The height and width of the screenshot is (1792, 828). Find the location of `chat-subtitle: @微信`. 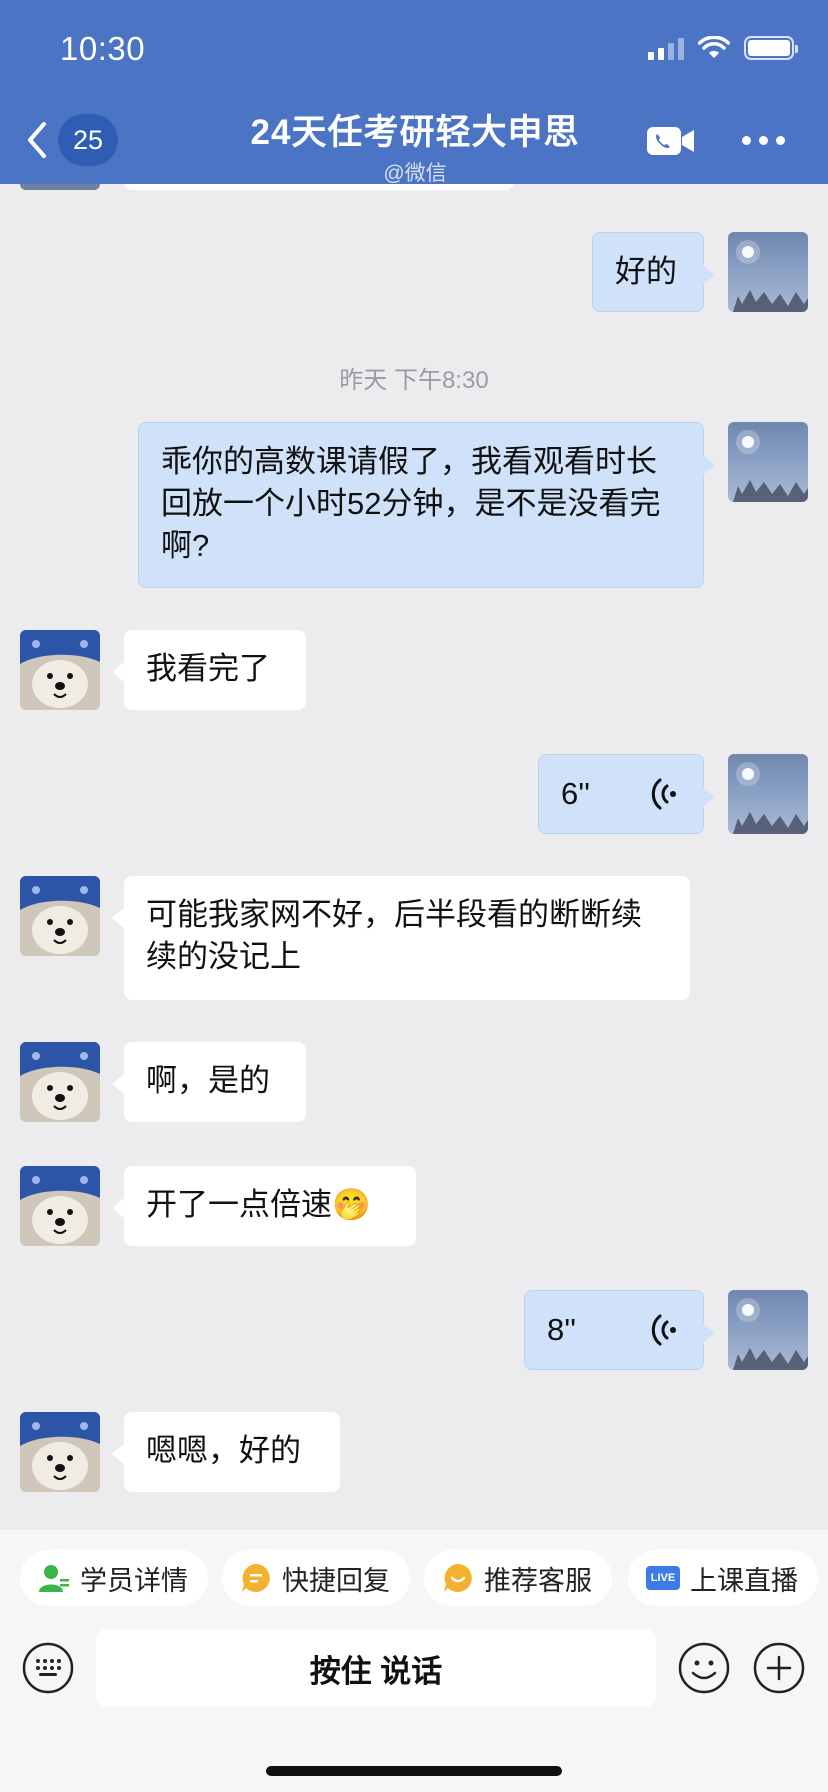

chat-subtitle: @微信 is located at coordinates (415, 173).